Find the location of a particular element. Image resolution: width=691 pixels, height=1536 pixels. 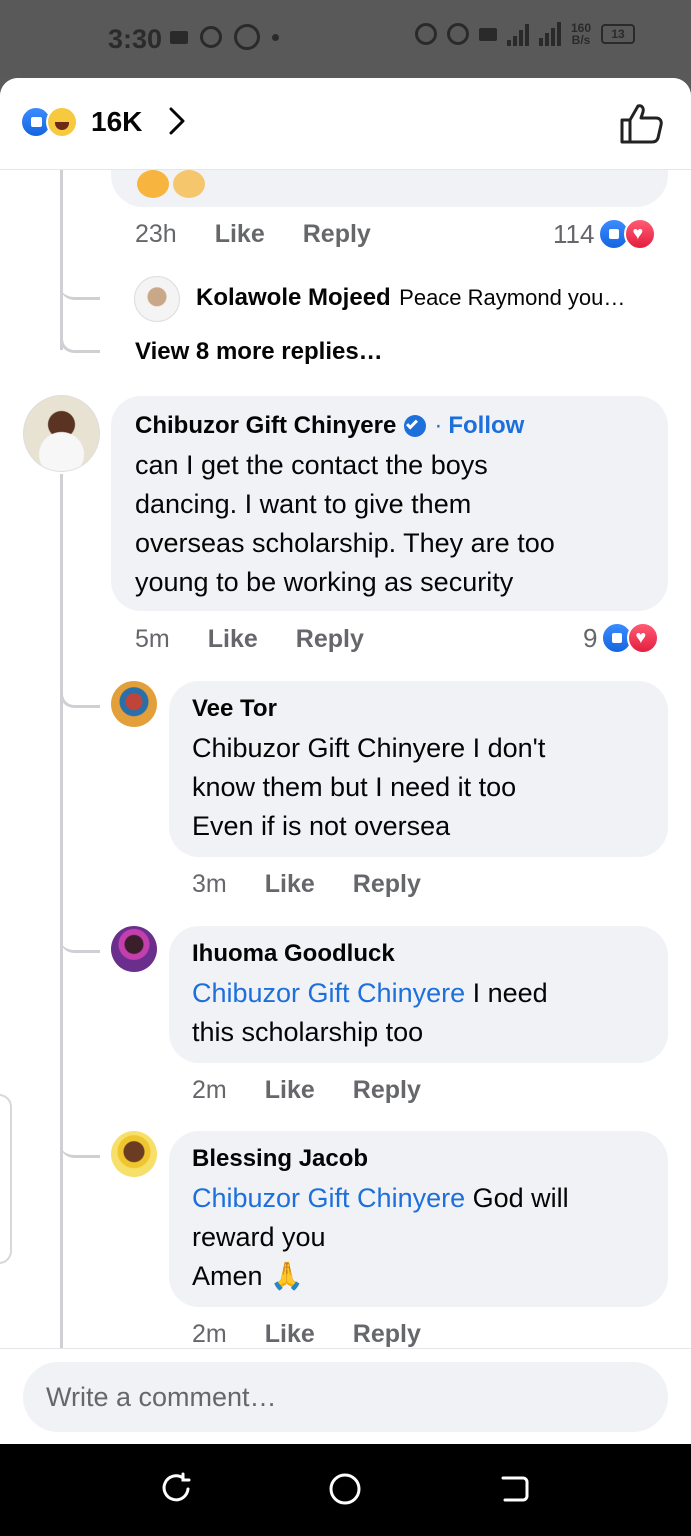

status-time: 3:30 is located at coordinates (135, 39).